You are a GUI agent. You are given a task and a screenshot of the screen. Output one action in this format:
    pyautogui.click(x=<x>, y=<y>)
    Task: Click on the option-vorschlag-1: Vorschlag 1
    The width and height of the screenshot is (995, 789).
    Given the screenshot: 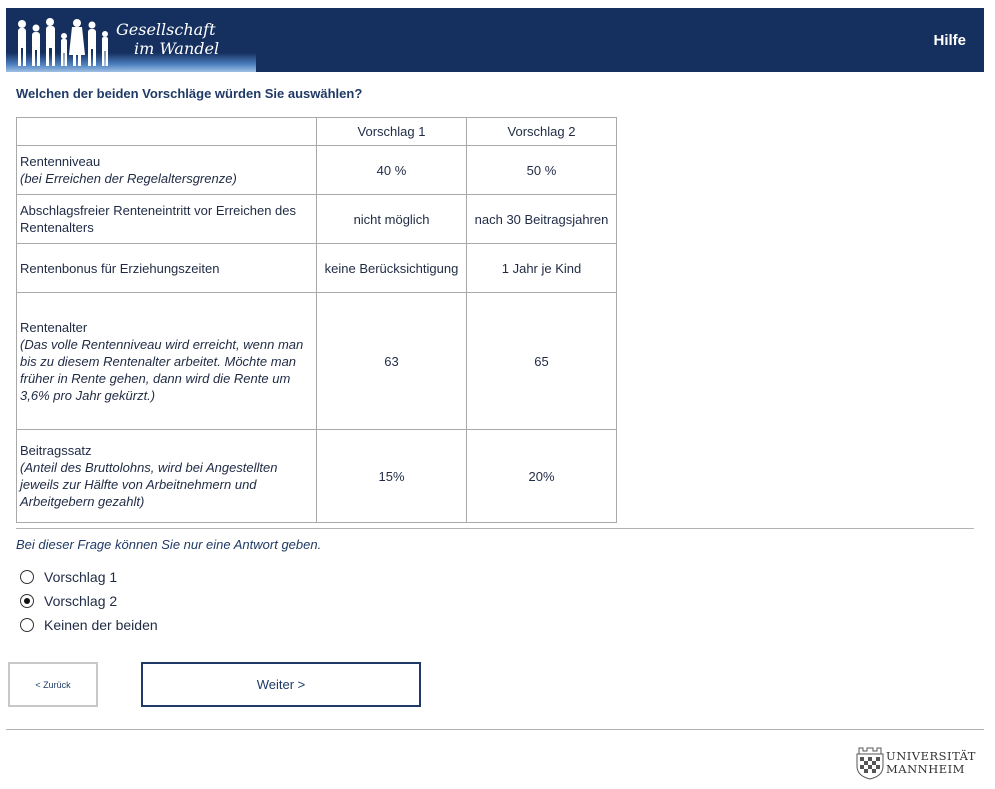 What is the action you would take?
    pyautogui.click(x=89, y=577)
    